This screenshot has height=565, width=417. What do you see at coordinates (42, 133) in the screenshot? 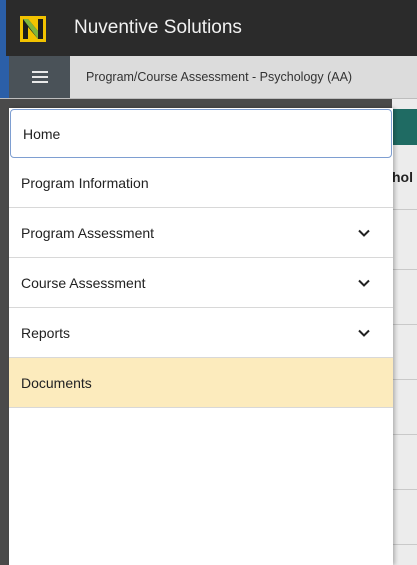
I see `nav-item-label: Home` at bounding box center [42, 133].